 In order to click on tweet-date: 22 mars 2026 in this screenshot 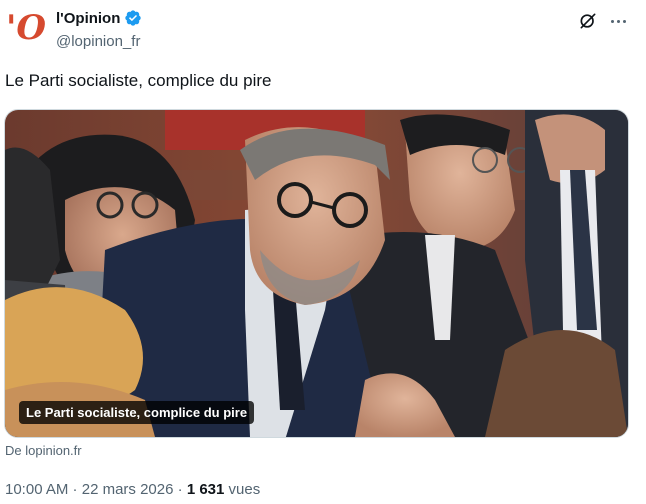, I will do `click(128, 489)`.